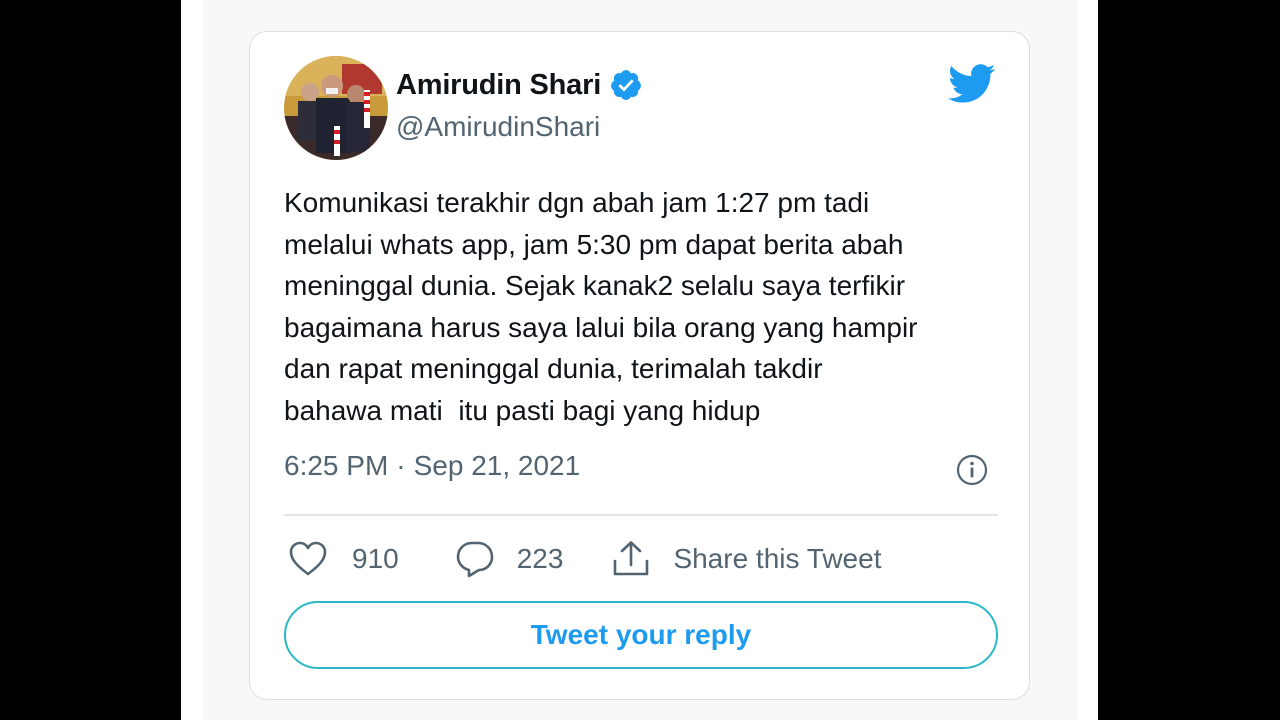 The height and width of the screenshot is (720, 1280). What do you see at coordinates (631, 559) in the screenshot?
I see `share-upload-icon` at bounding box center [631, 559].